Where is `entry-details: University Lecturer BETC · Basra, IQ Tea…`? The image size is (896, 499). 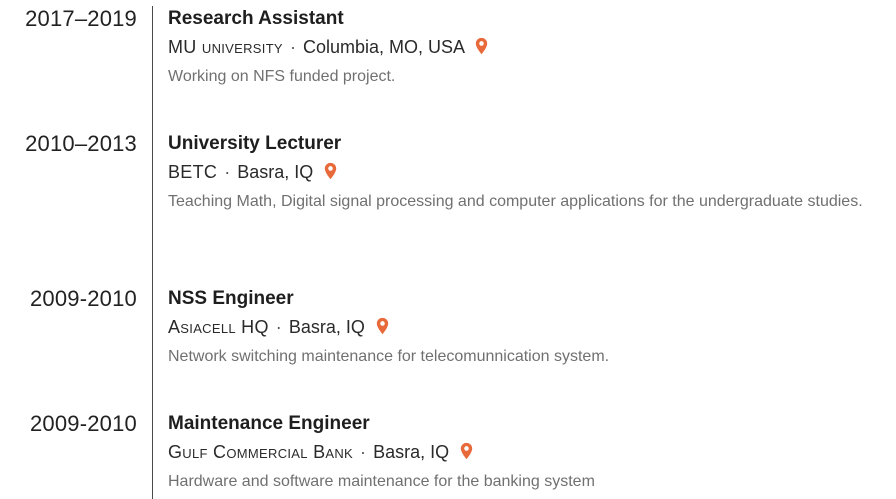
entry-details: University Lecturer BETC · Basra, IQ Tea… is located at coordinates (530, 173).